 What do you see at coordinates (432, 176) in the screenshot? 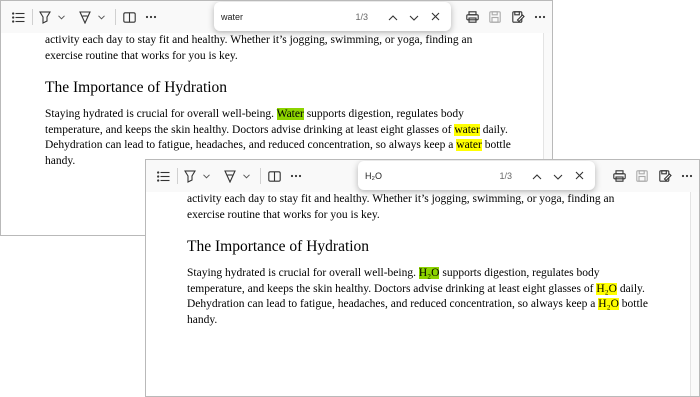
I see `find-input: H₂O` at bounding box center [432, 176].